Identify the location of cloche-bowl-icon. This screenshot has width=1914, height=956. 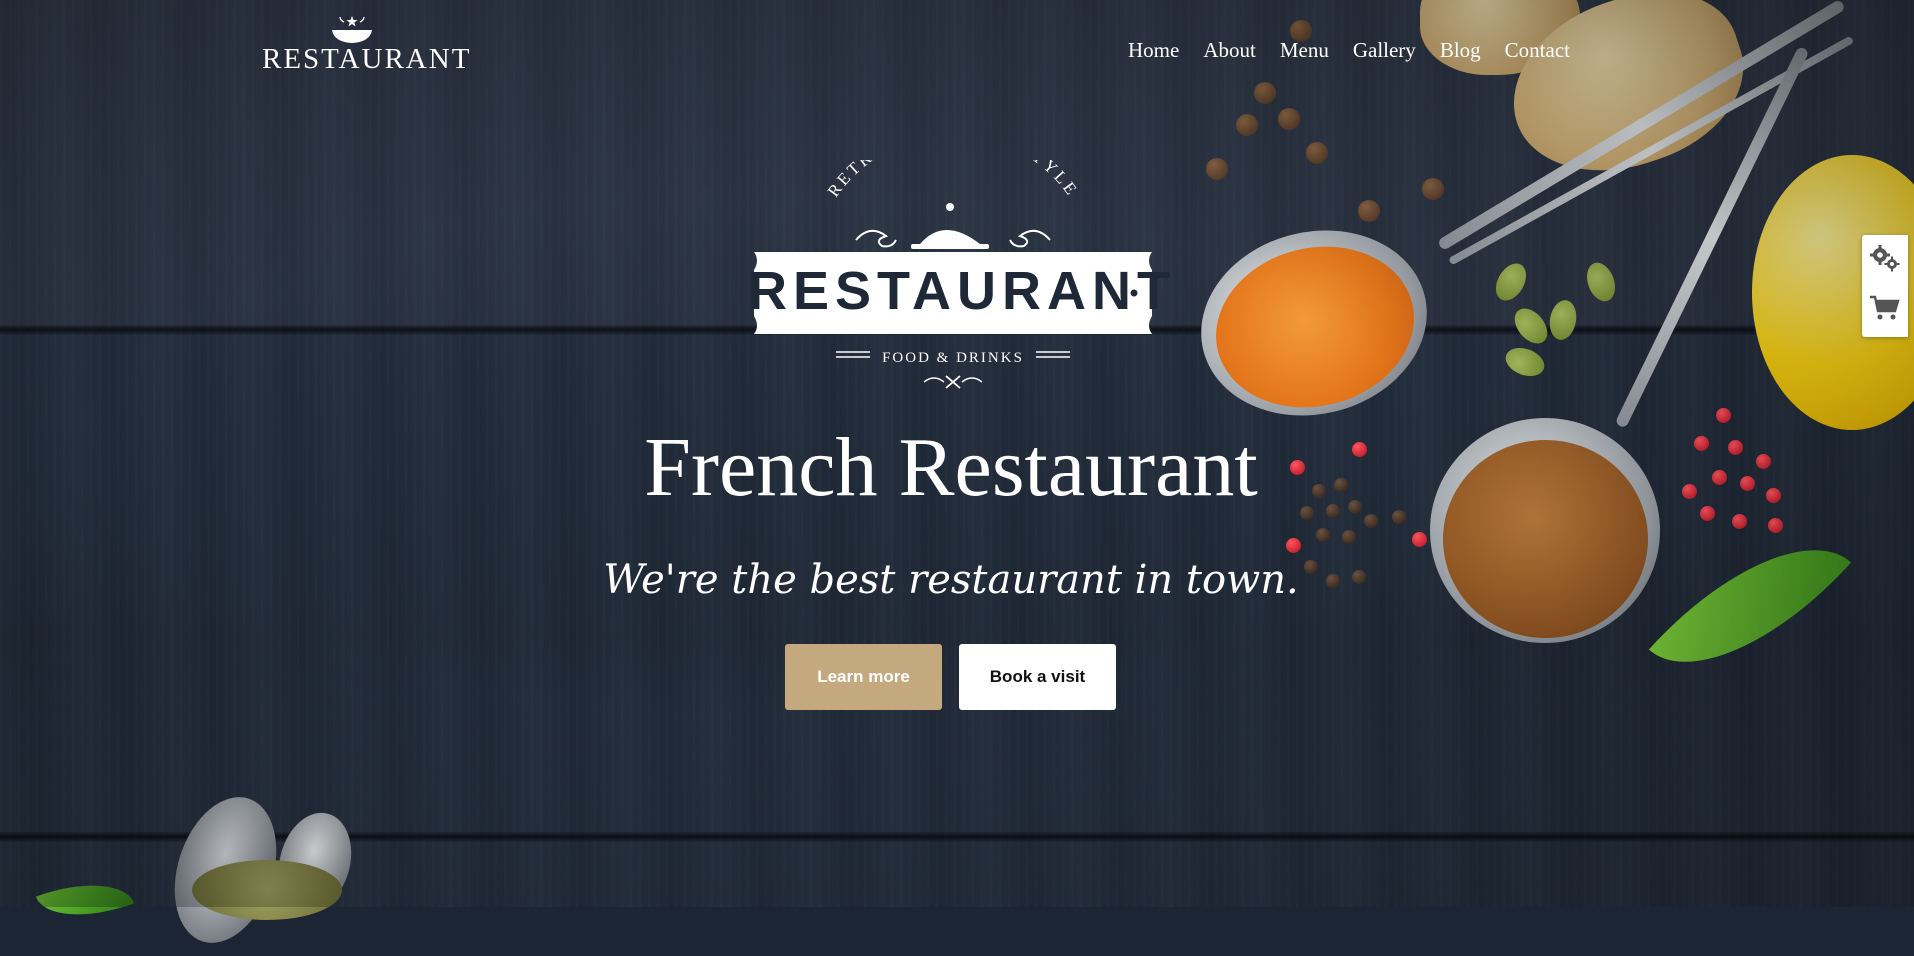
(352, 29).